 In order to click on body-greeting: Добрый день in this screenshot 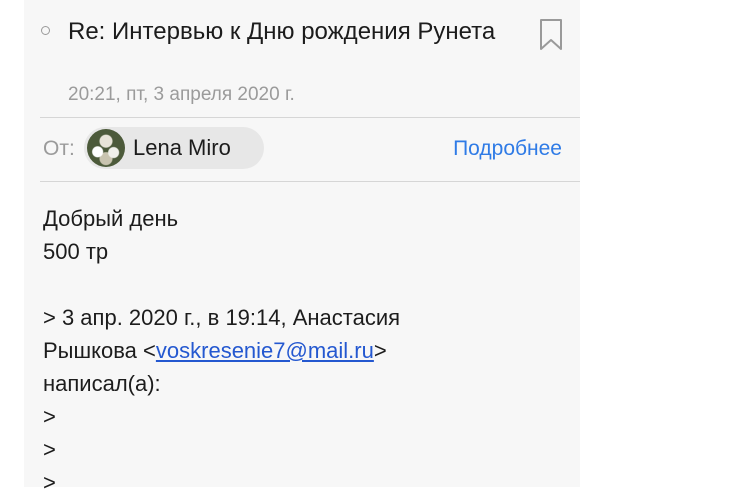, I will do `click(111, 218)`.